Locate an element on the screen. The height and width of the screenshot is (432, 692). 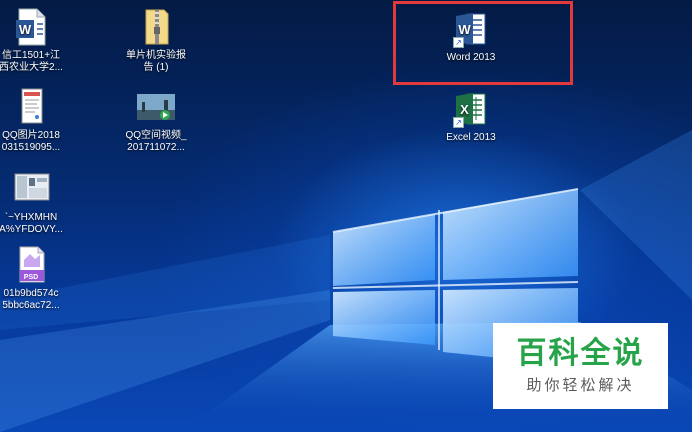
watermark-title: 百科全说 is located at coordinates (580, 353).